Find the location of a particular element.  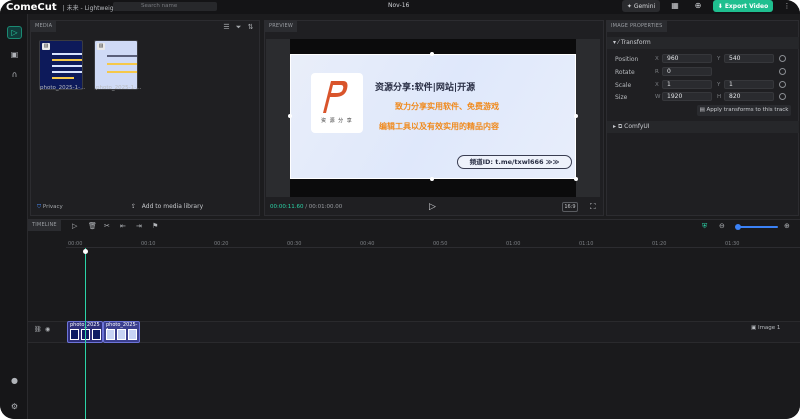

split-left-icon: ⇤ is located at coordinates (123, 226).